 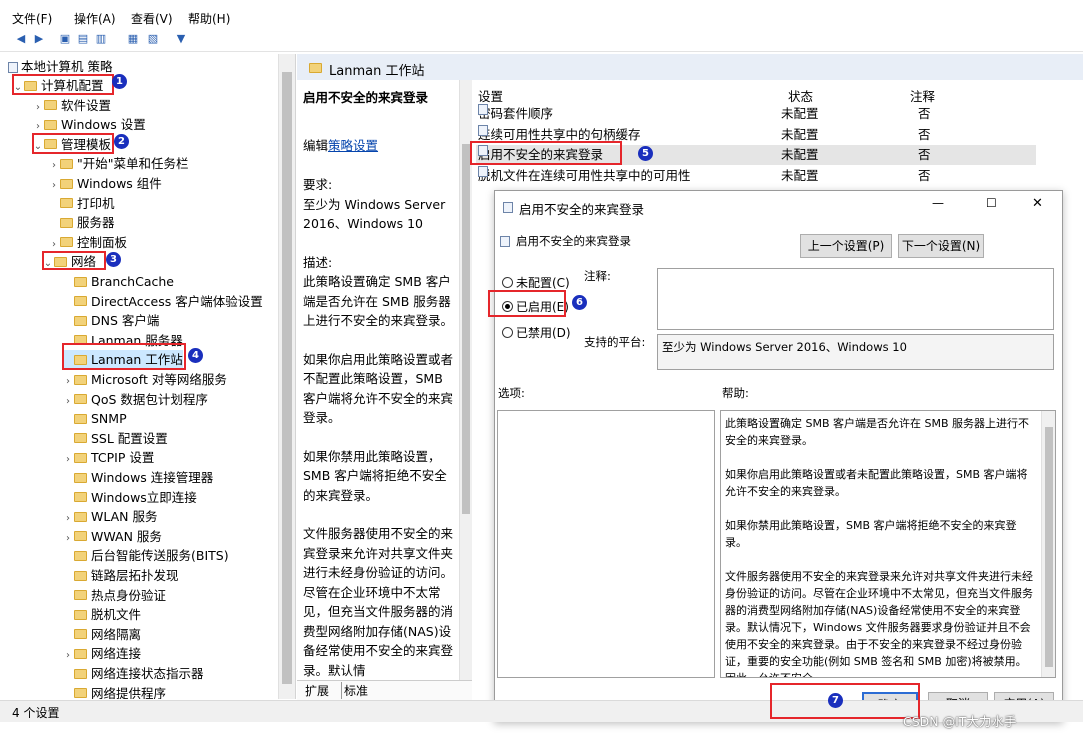 What do you see at coordinates (152, 18) in the screenshot?
I see `menu-view: 查看(V)` at bounding box center [152, 18].